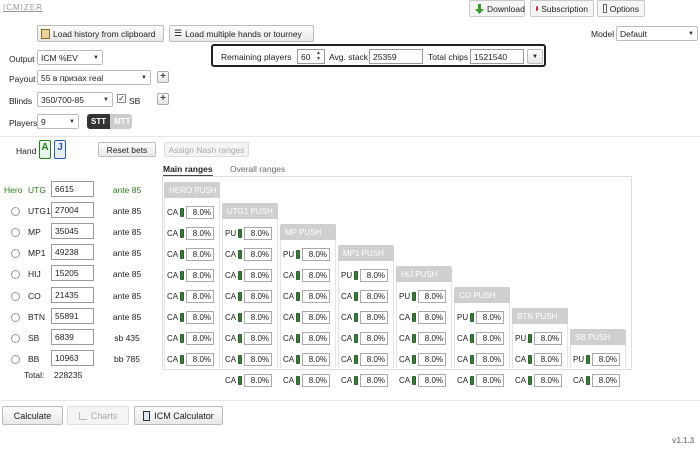  I want to click on load-multiple-button: ☰ Load multiple hands or tourney, so click(241, 33).